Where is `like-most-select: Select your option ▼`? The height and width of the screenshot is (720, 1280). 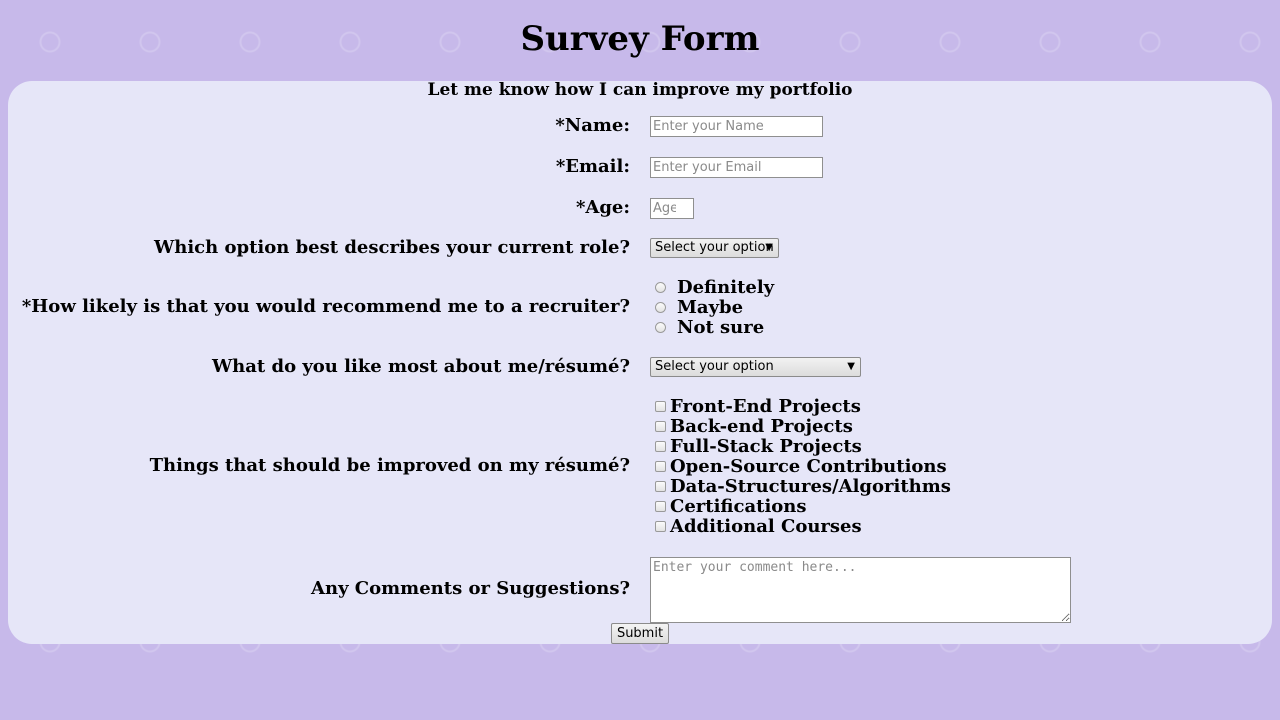 like-most-select: Select your option ▼ is located at coordinates (755, 367).